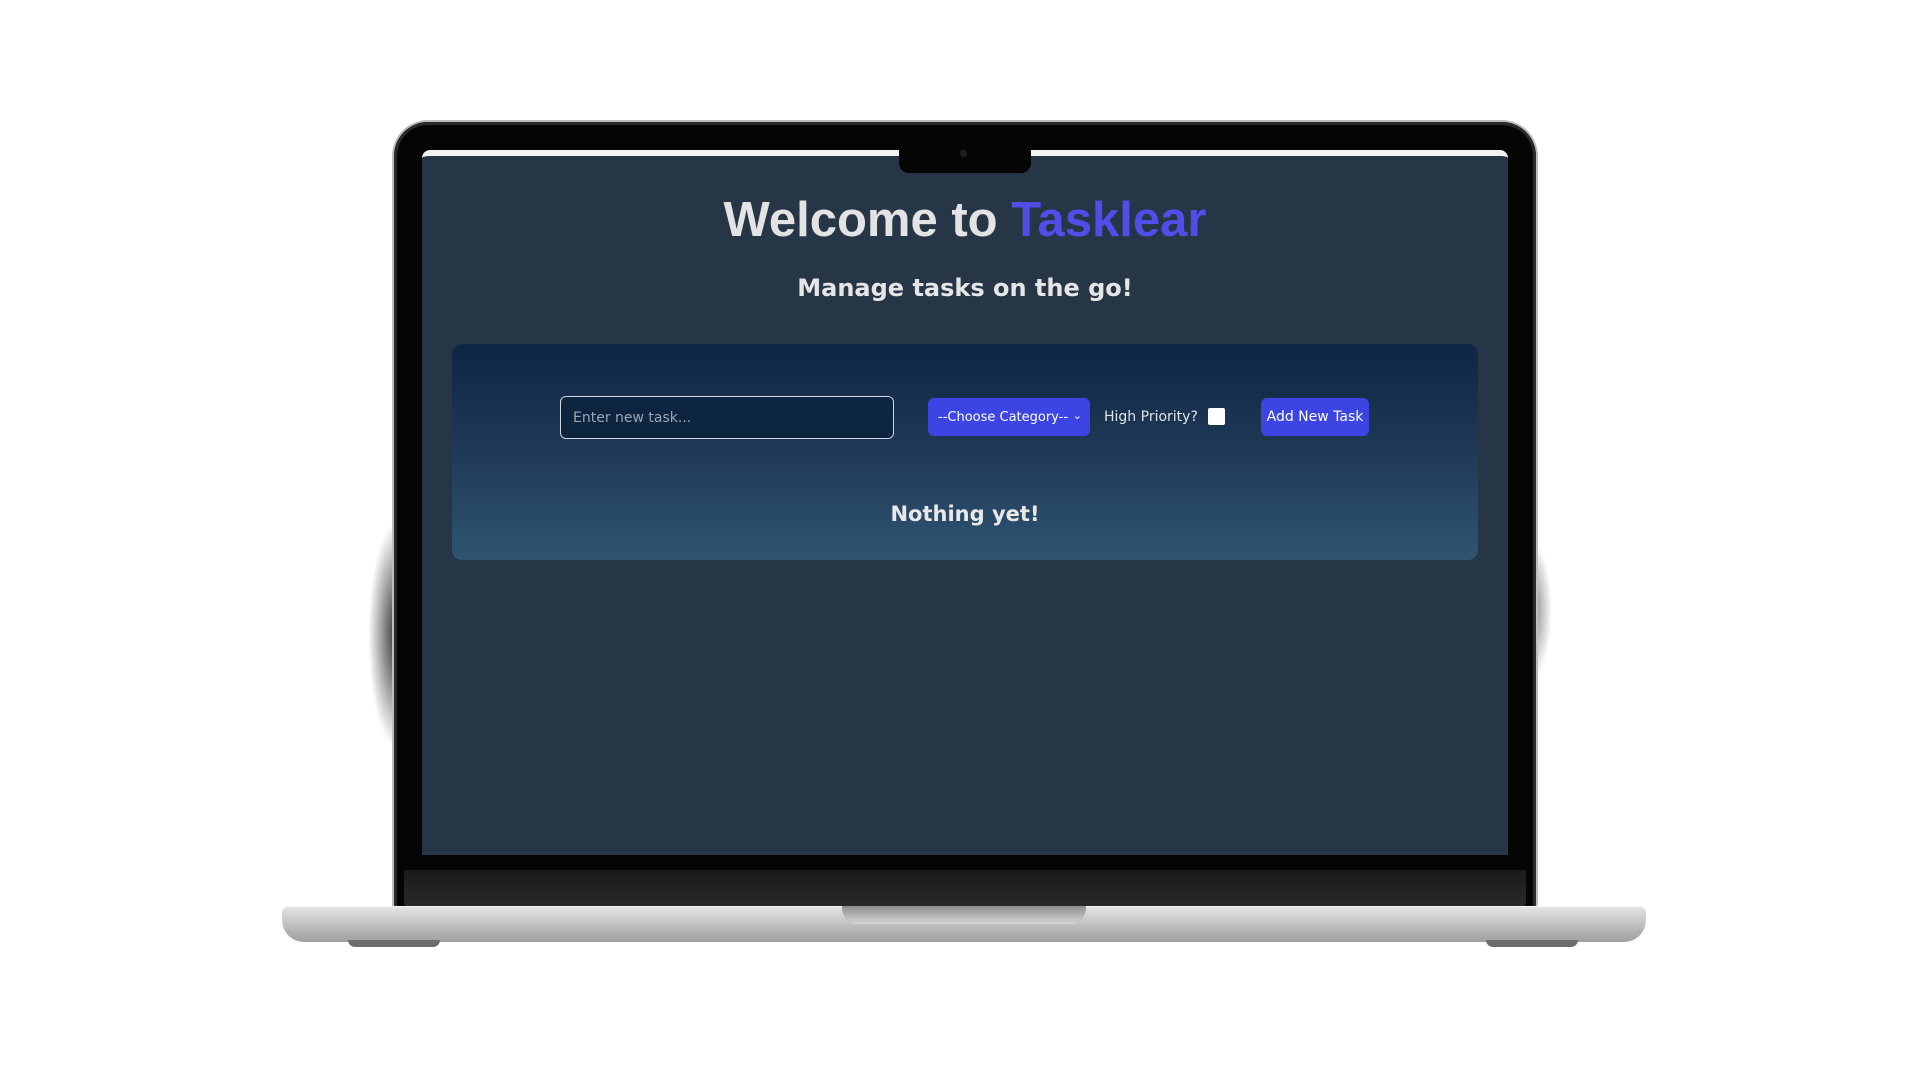 This screenshot has height=1080, width=1920. Describe the element at coordinates (727, 417) in the screenshot. I see `task-input` at that location.